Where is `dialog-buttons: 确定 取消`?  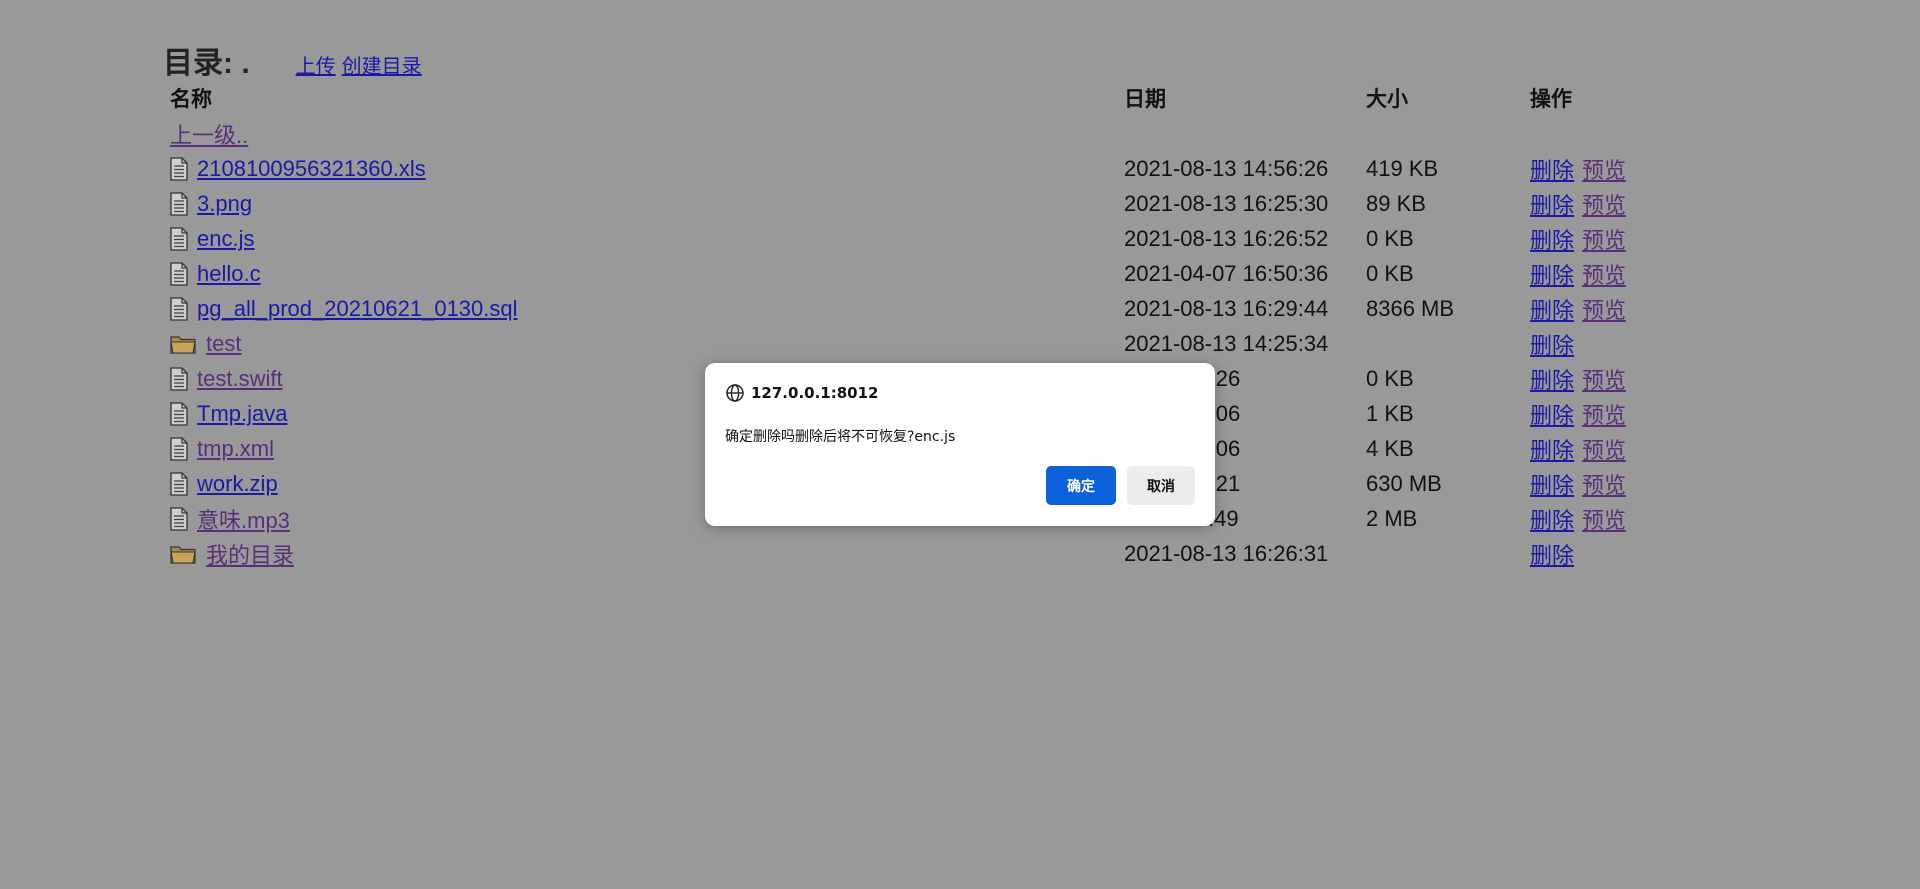 dialog-buttons: 确定 取消 is located at coordinates (1120, 485).